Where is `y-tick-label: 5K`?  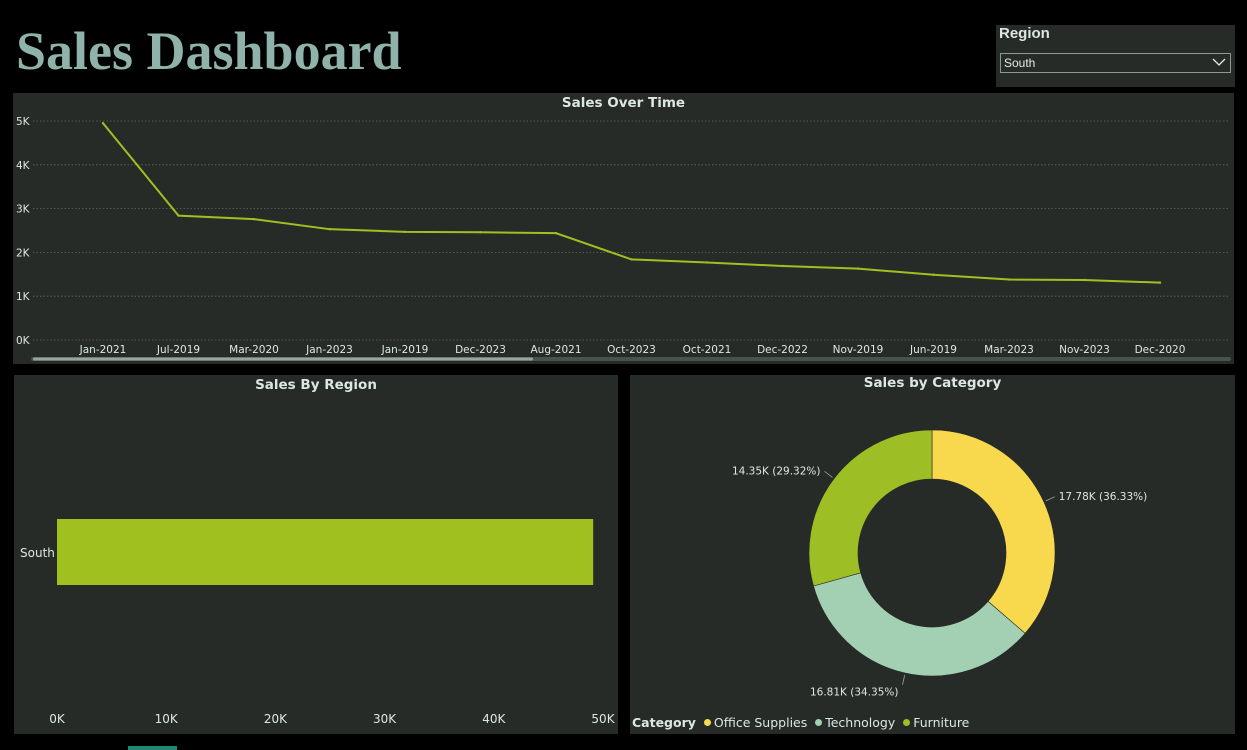
y-tick-label: 5K is located at coordinates (23, 122).